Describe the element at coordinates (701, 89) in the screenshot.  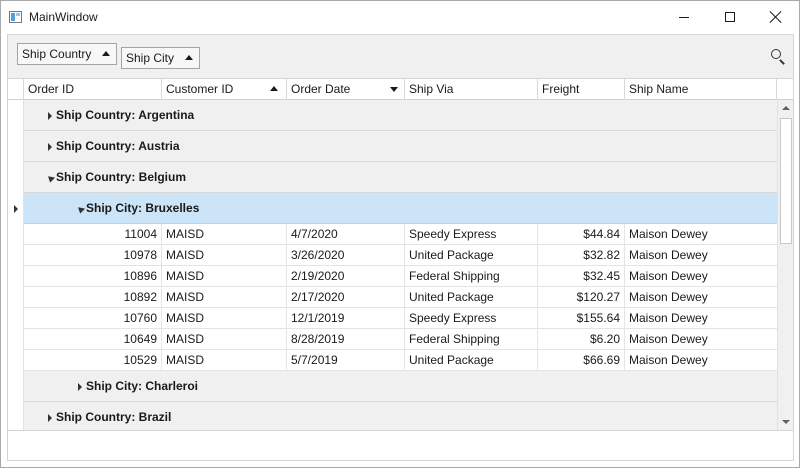
I see `column-header-ship-name: Ship Name` at that location.